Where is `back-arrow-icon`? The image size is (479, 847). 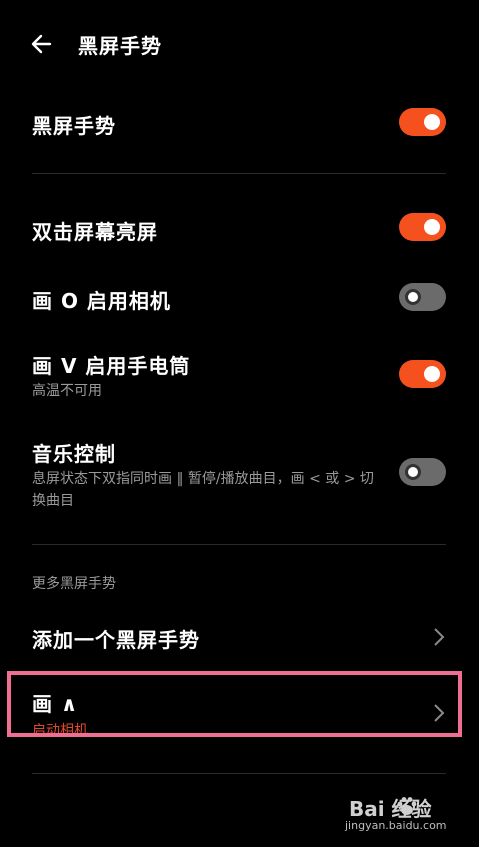 back-arrow-icon is located at coordinates (42, 44).